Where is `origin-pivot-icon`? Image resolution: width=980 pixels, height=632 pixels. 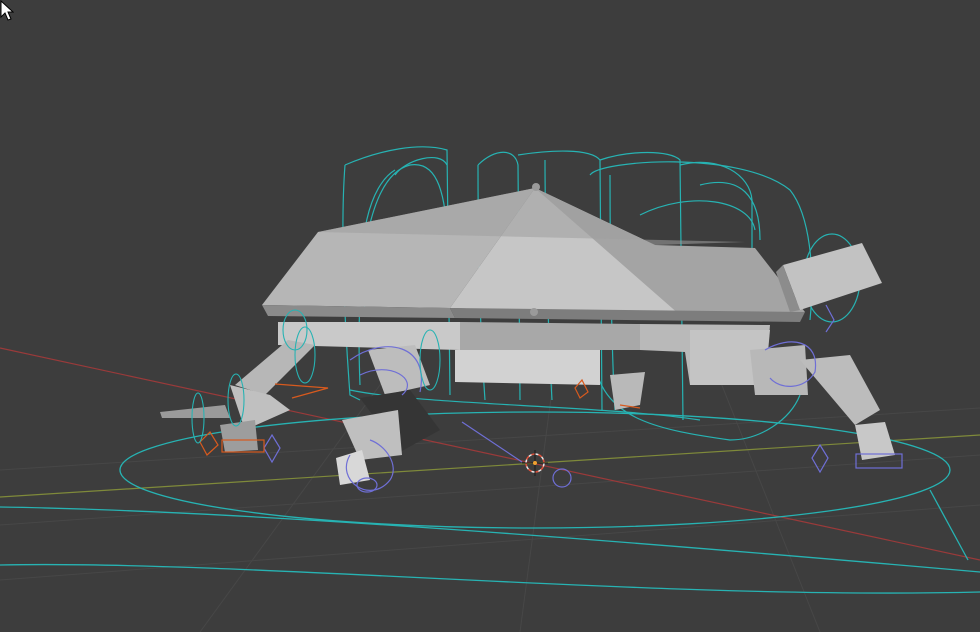 origin-pivot-icon is located at coordinates (535, 463).